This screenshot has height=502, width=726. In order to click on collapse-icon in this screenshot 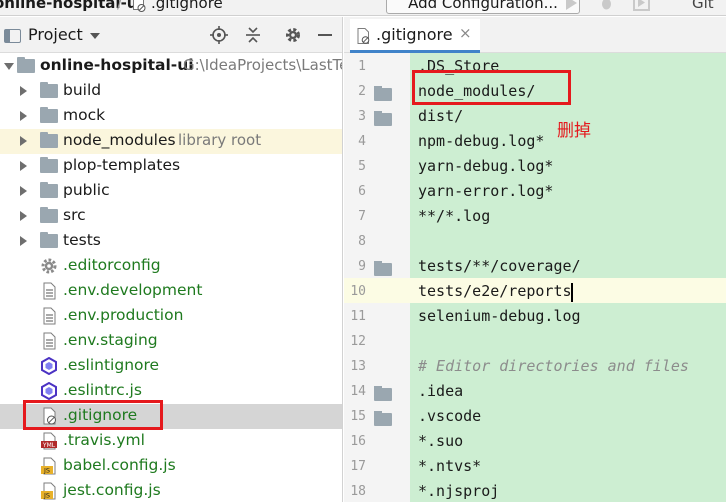, I will do `click(253, 35)`.